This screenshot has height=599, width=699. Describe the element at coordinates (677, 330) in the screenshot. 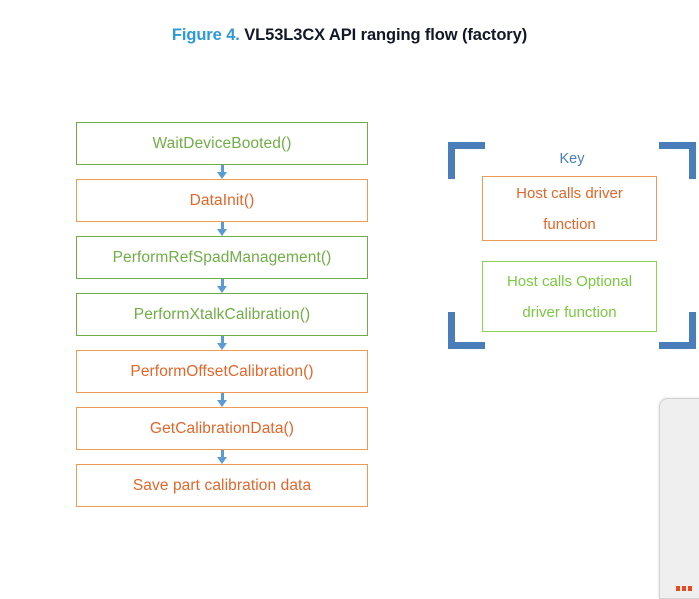

I see `corner-bracket-bottom-right-icon` at that location.